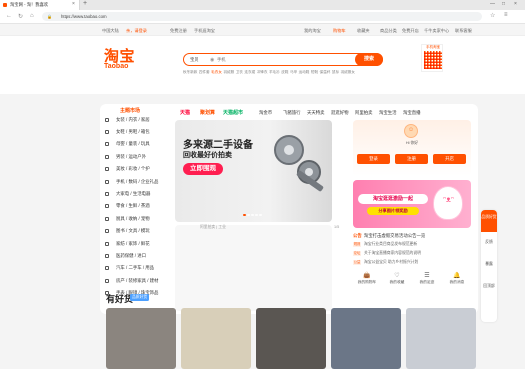 The height and width of the screenshot is (369, 525). I want to click on open-store-link: 免费开店, so click(410, 31).